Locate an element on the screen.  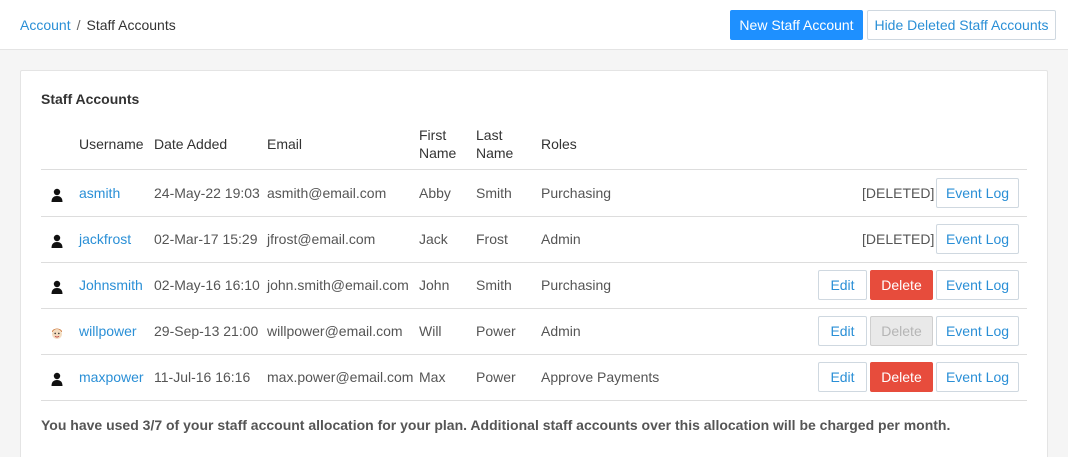
breadcrumb: Account / Staff Accounts is located at coordinates (98, 25).